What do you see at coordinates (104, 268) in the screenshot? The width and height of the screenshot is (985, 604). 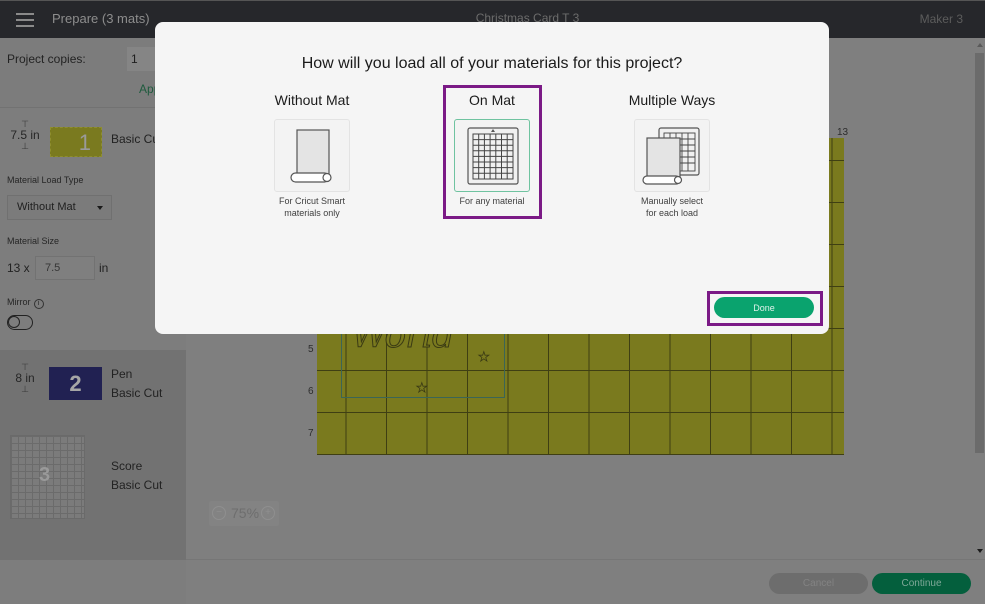 I see `material-unit: in` at bounding box center [104, 268].